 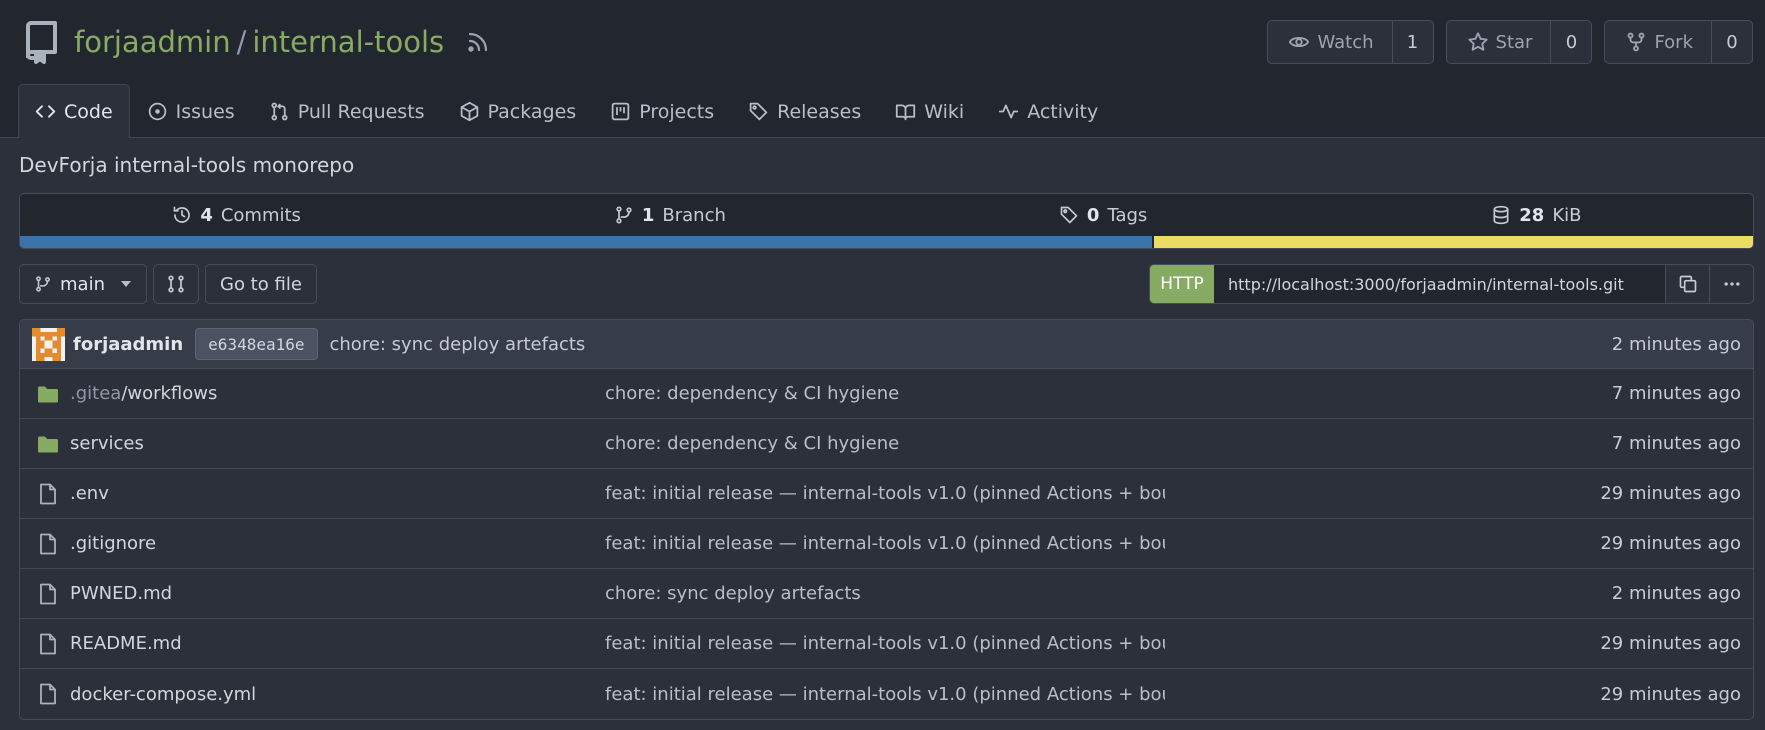 I want to click on tab-activity: Activity, so click(x=1048, y=111).